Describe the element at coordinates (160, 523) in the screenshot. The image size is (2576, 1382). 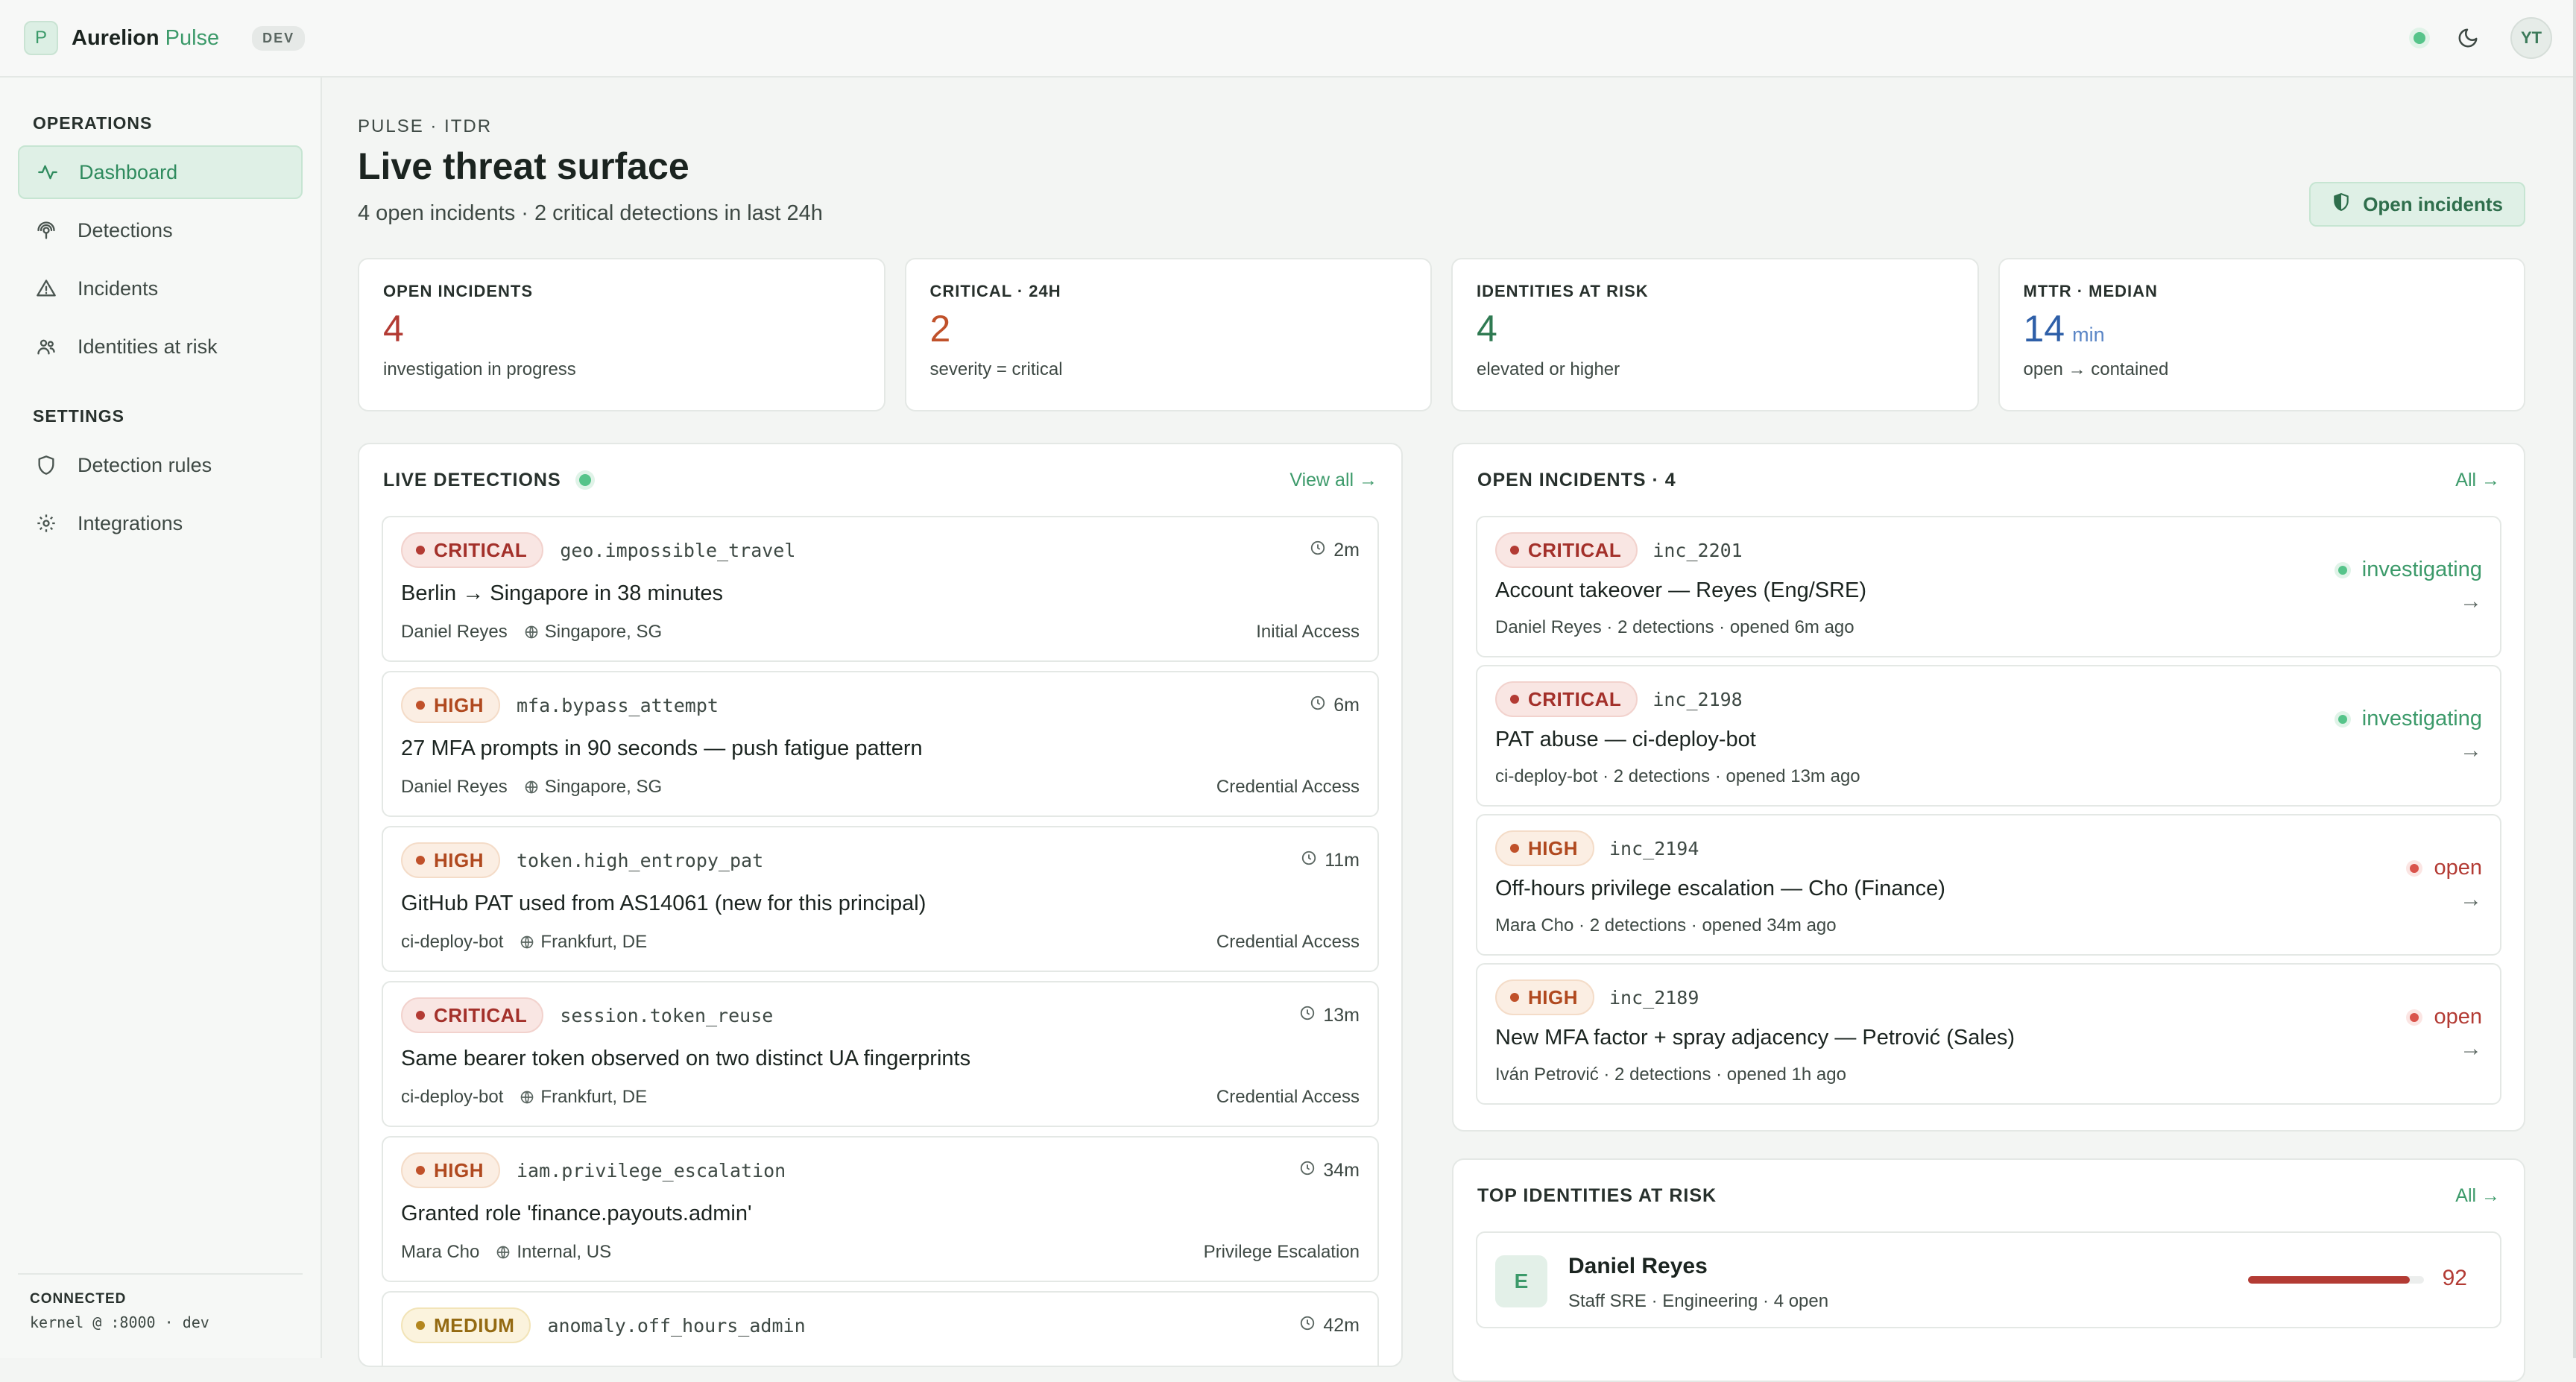
I see `sidebar-item-integrations: Integrations` at that location.